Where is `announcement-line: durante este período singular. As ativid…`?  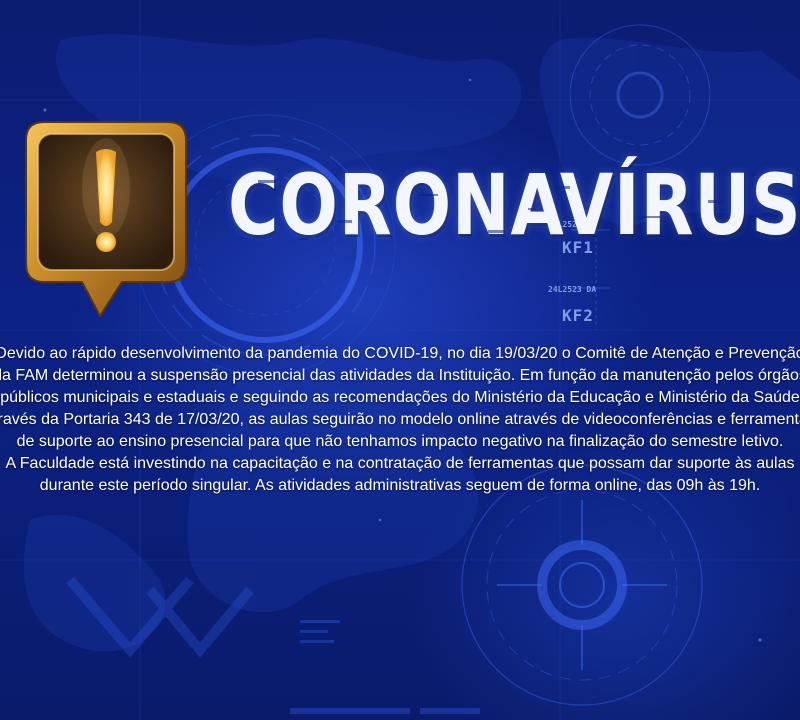
announcement-line: durante este período singular. As ativid… is located at coordinates (400, 485).